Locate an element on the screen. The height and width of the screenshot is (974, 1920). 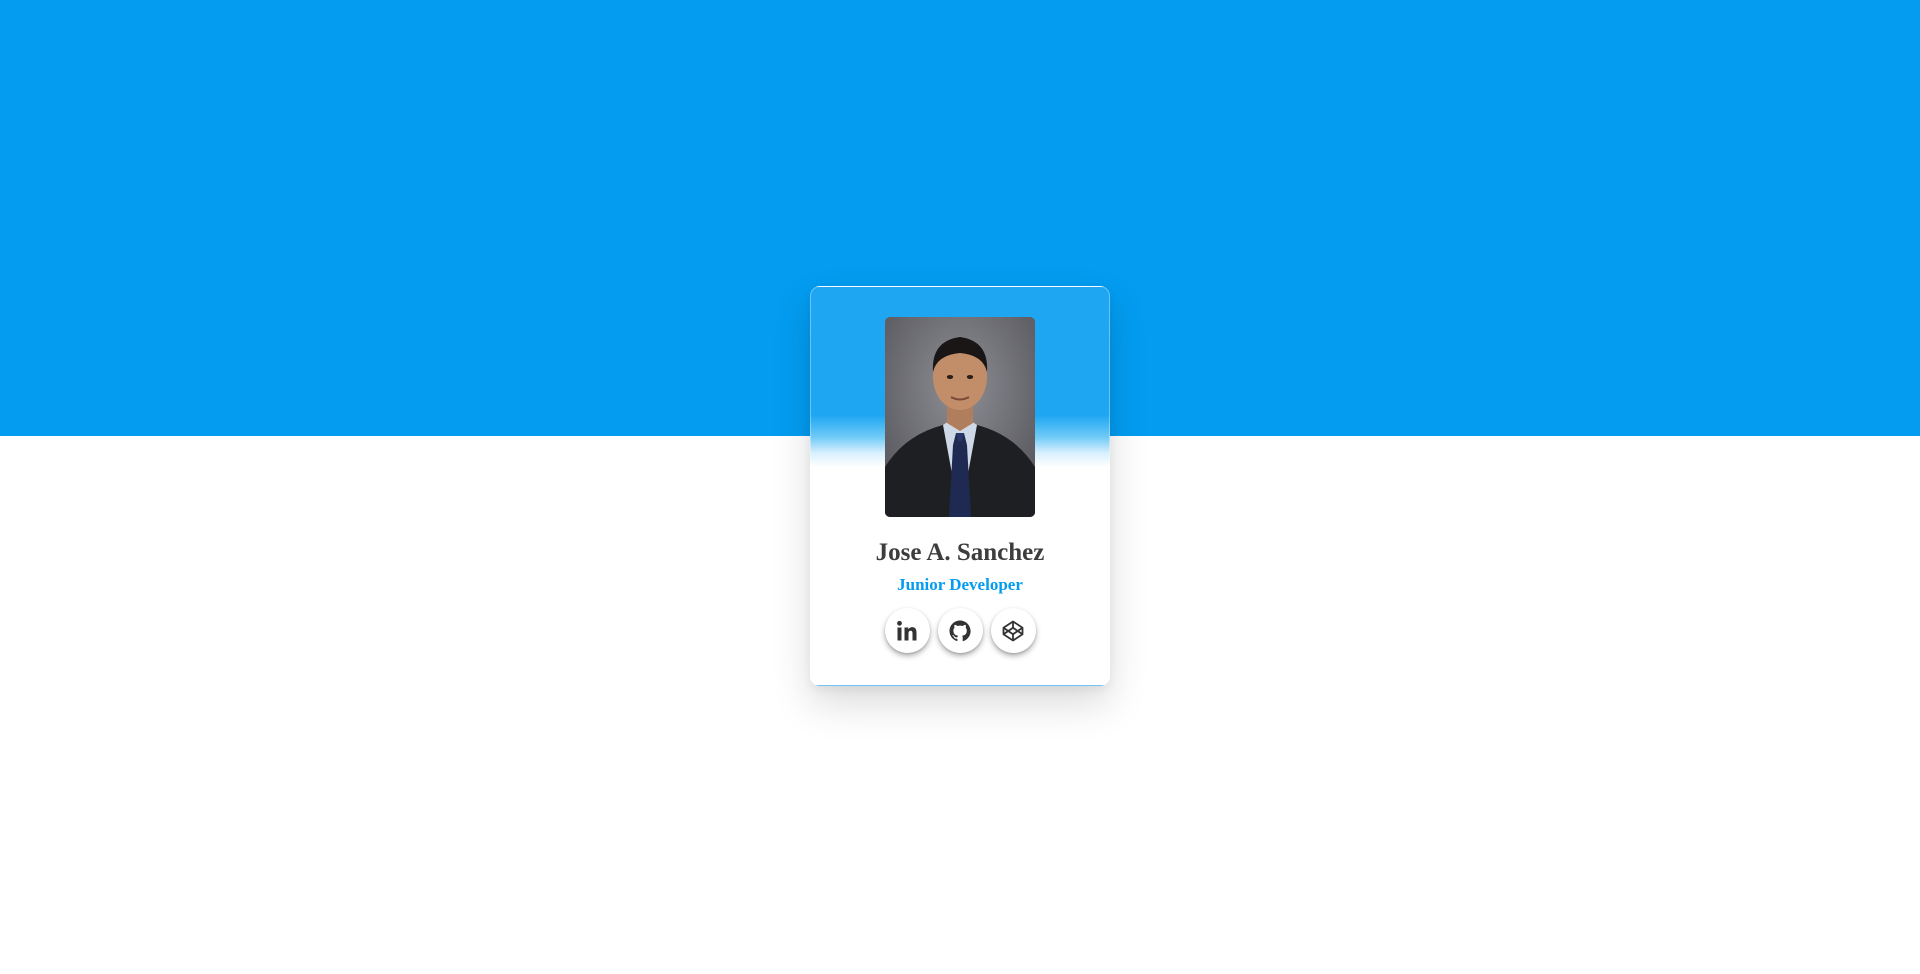
codepen-button is located at coordinates (1013, 630).